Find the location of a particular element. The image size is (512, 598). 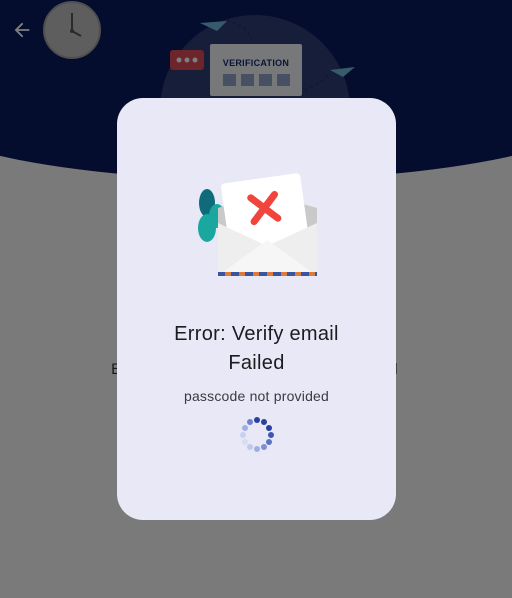

dialog-subtitle: passcode not provided is located at coordinates (256, 396).